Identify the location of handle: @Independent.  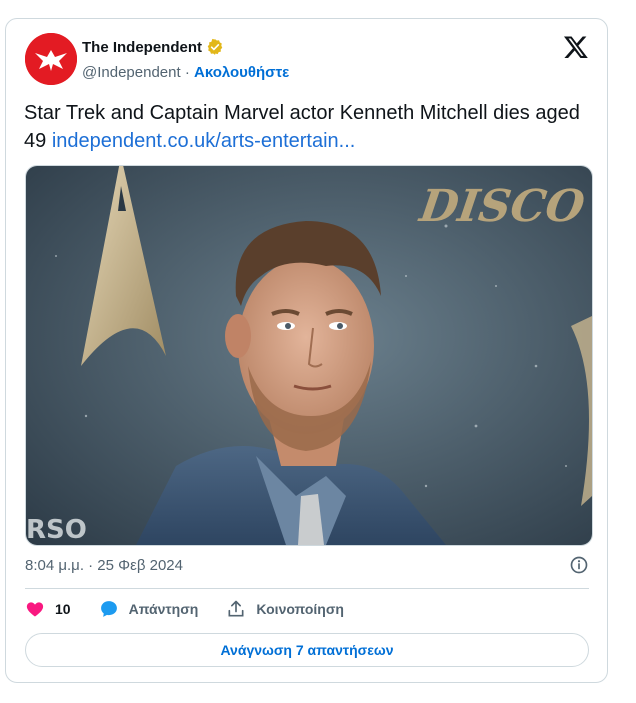
(131, 72).